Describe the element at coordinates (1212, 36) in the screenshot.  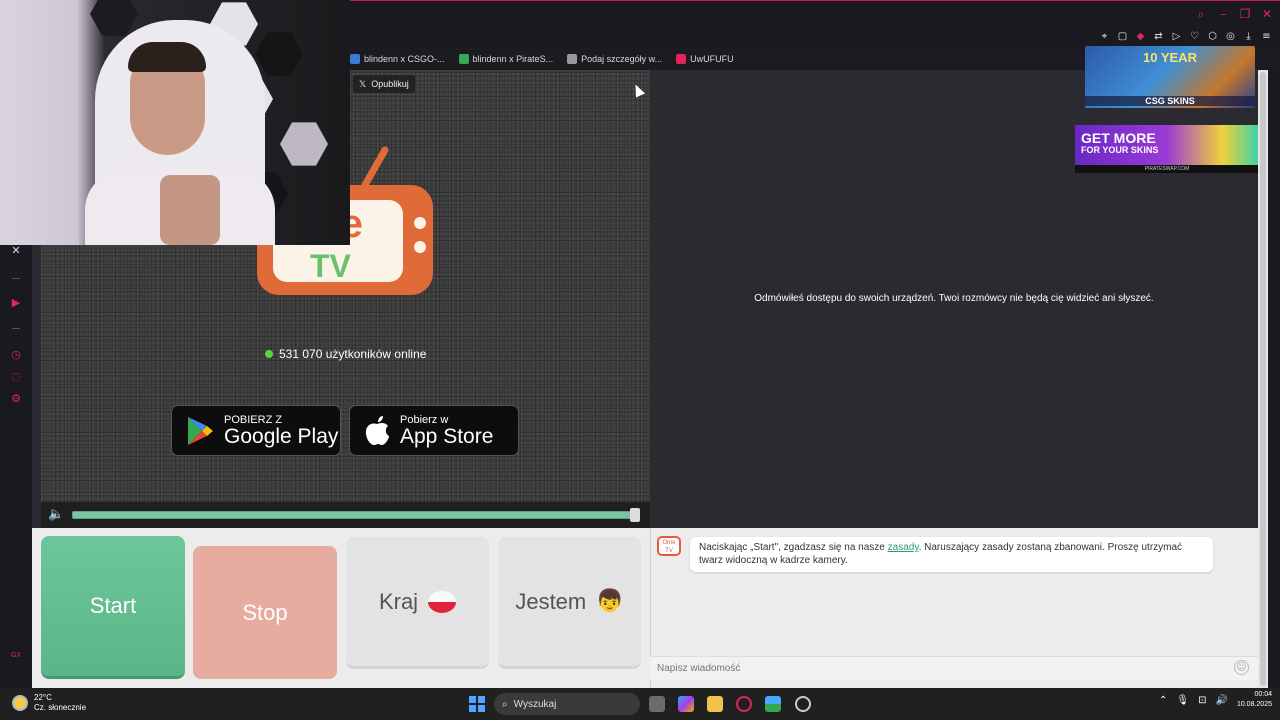
I see `extensions-icon: ⬡` at that location.